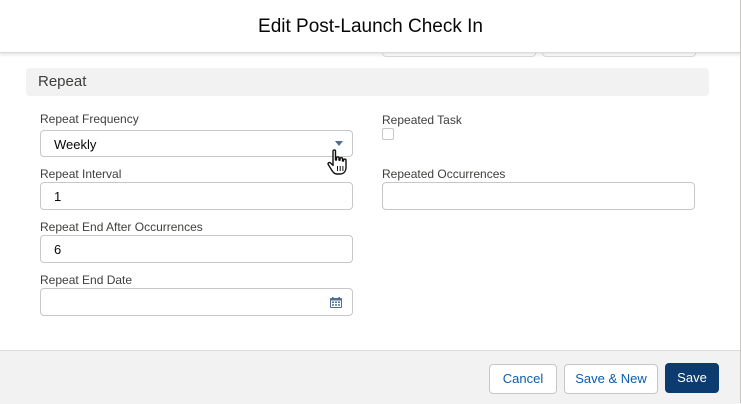 This screenshot has height=404, width=741. Describe the element at coordinates (337, 162) in the screenshot. I see `hand-pointer-icon` at that location.